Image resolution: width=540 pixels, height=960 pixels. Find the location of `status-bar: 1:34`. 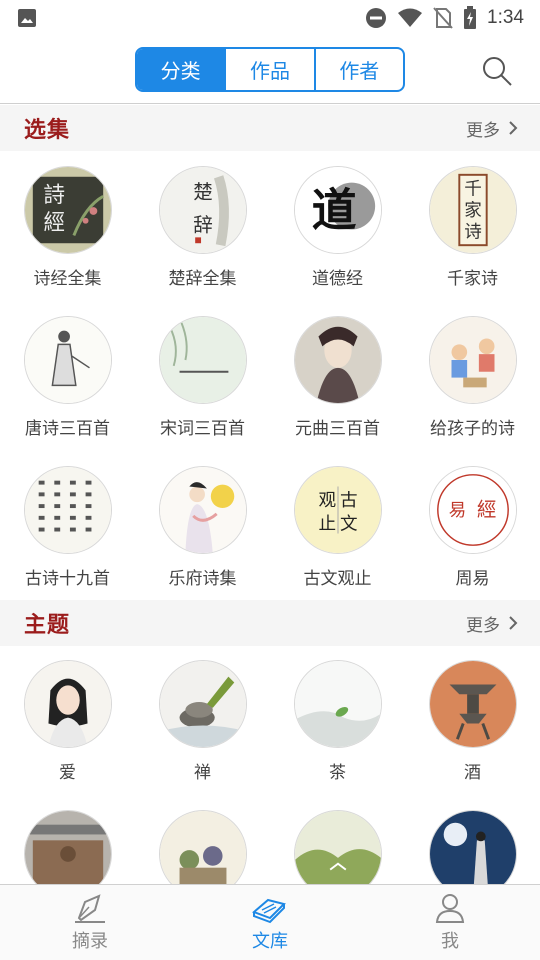

status-bar: 1:34 is located at coordinates (270, 18).